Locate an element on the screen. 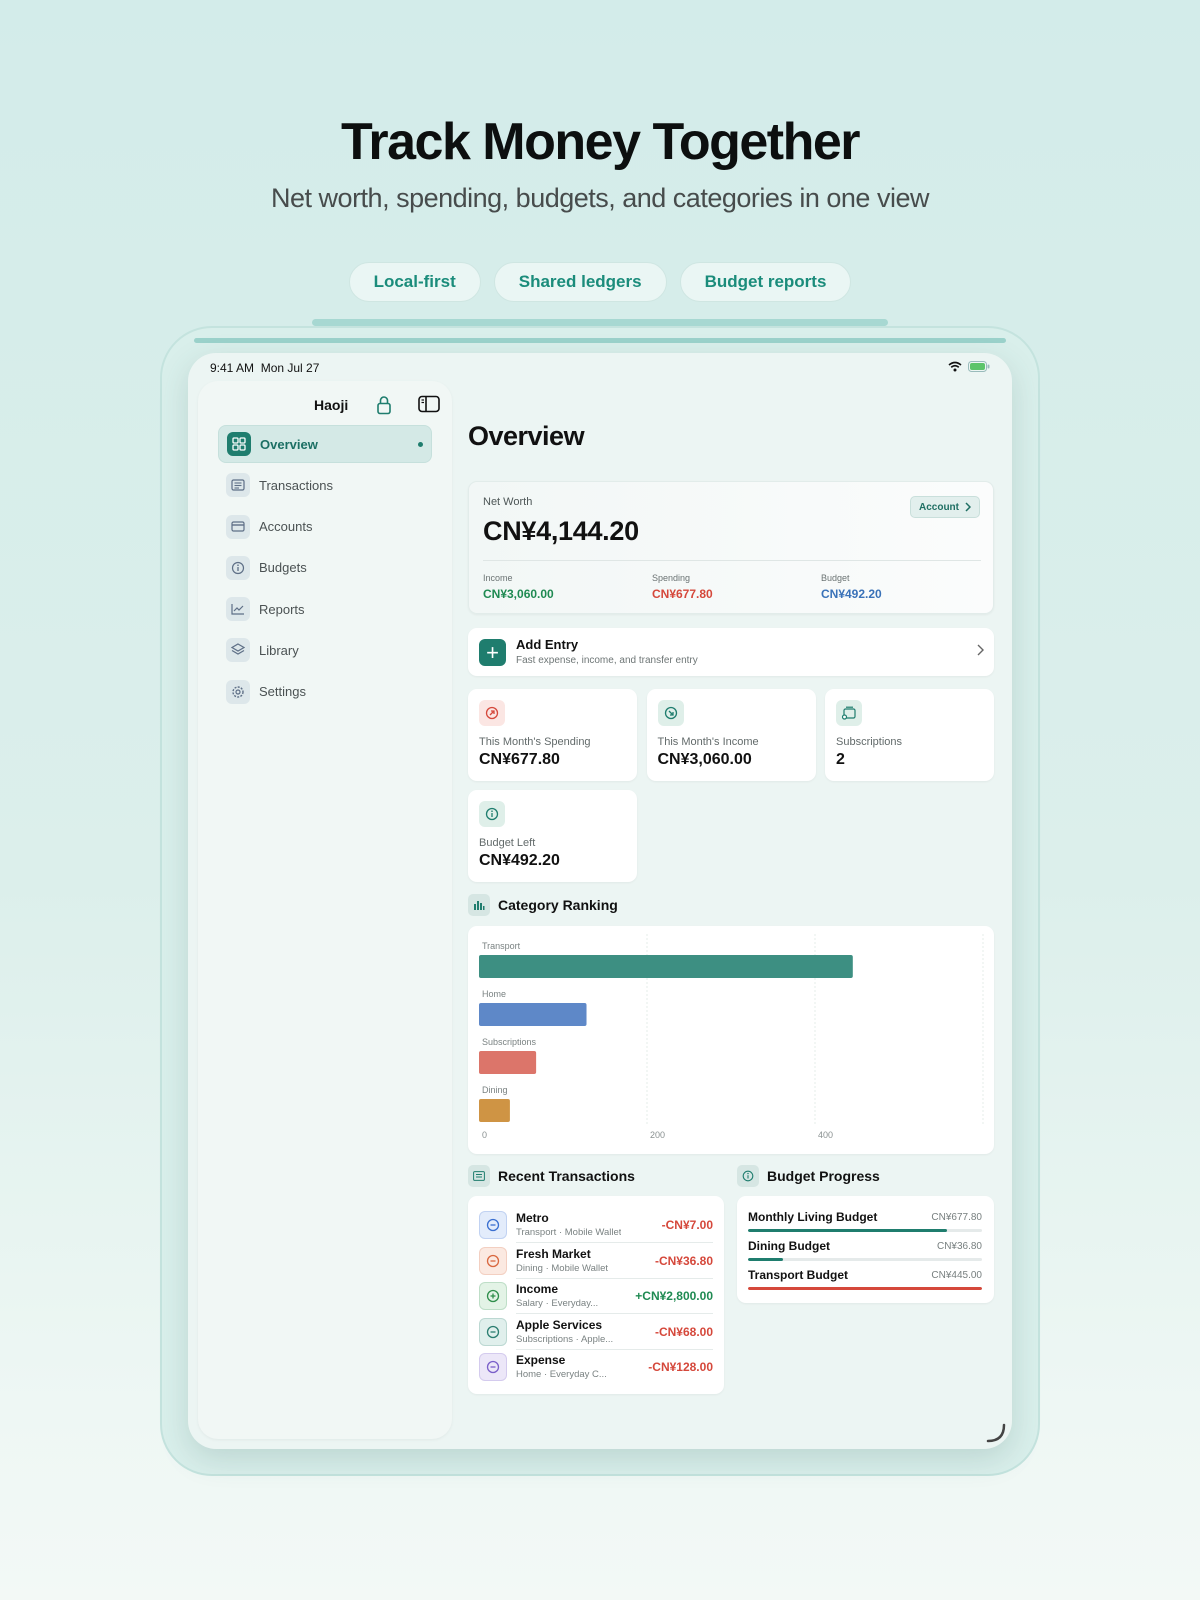  budget-amount: CN¥445.00 is located at coordinates (956, 1275).